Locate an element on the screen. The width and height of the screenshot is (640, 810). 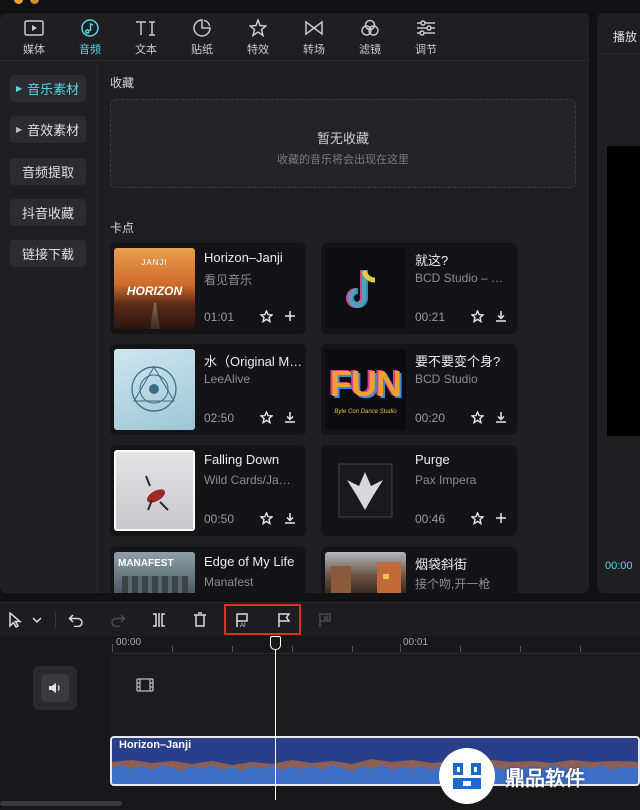
cover-caption: JANJI is located at coordinates (154, 262).